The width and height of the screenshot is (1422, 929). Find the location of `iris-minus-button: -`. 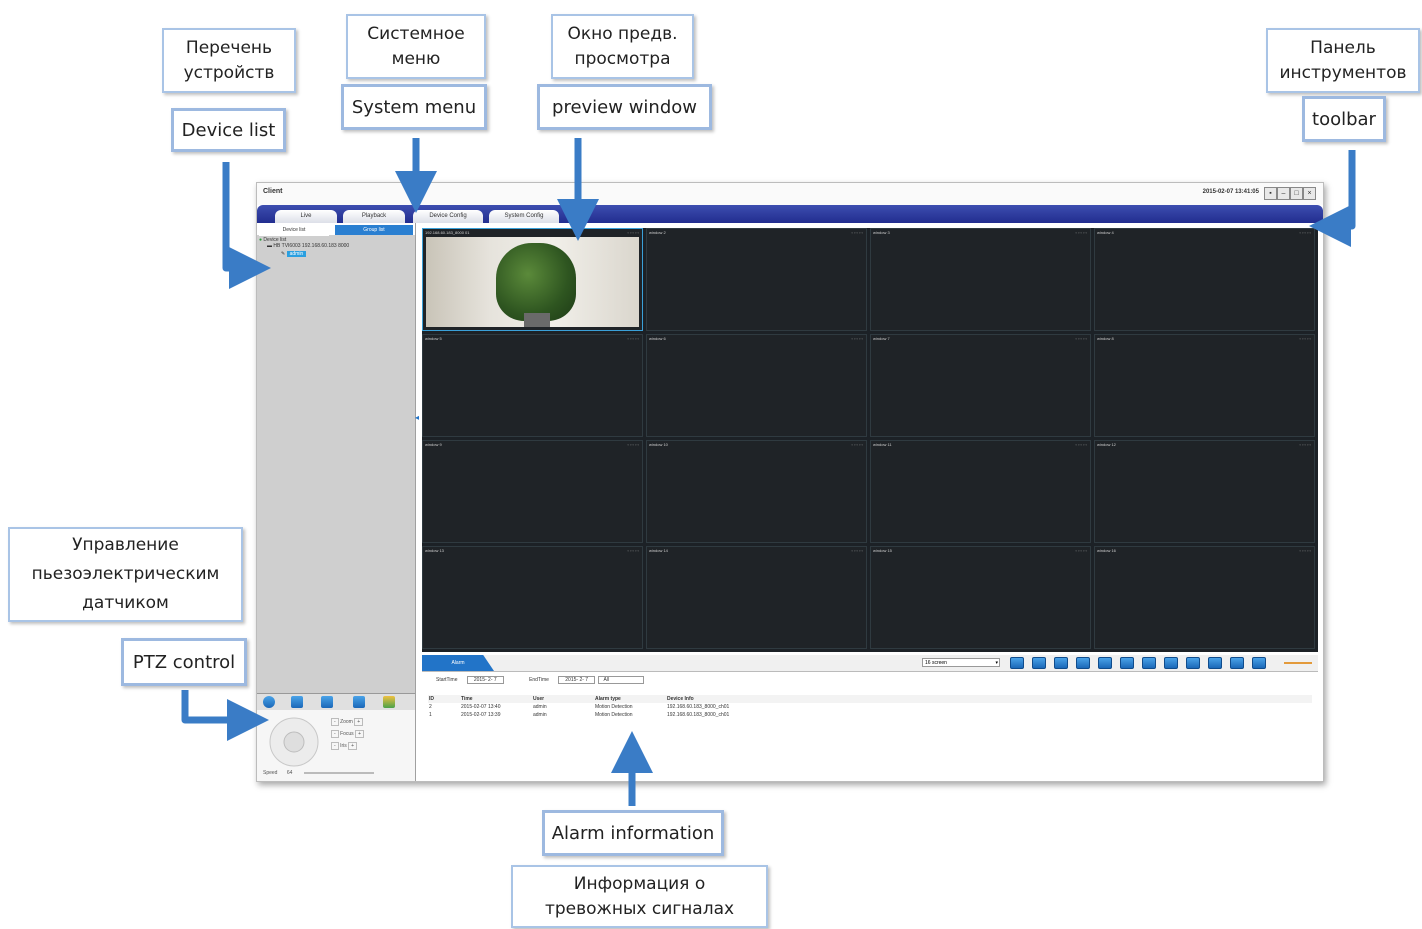

iris-minus-button: - is located at coordinates (335, 746).